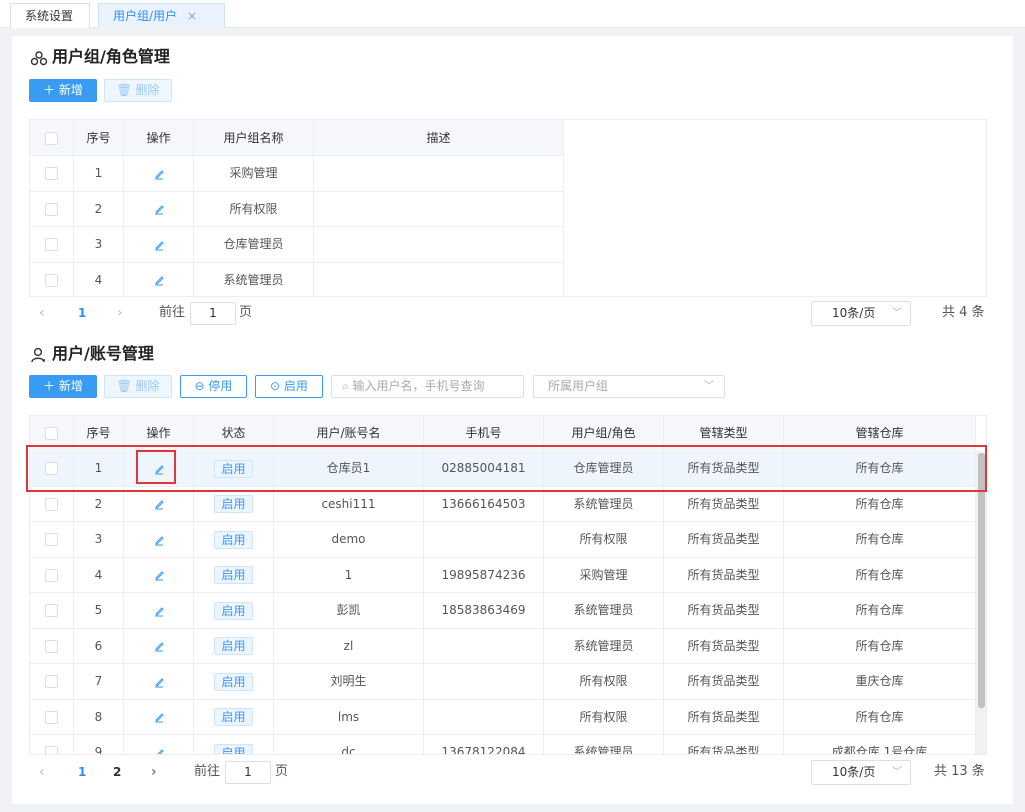 The height and width of the screenshot is (812, 1025). Describe the element at coordinates (201, 386) in the screenshot. I see `minus-circle-icon: ⊖` at that location.